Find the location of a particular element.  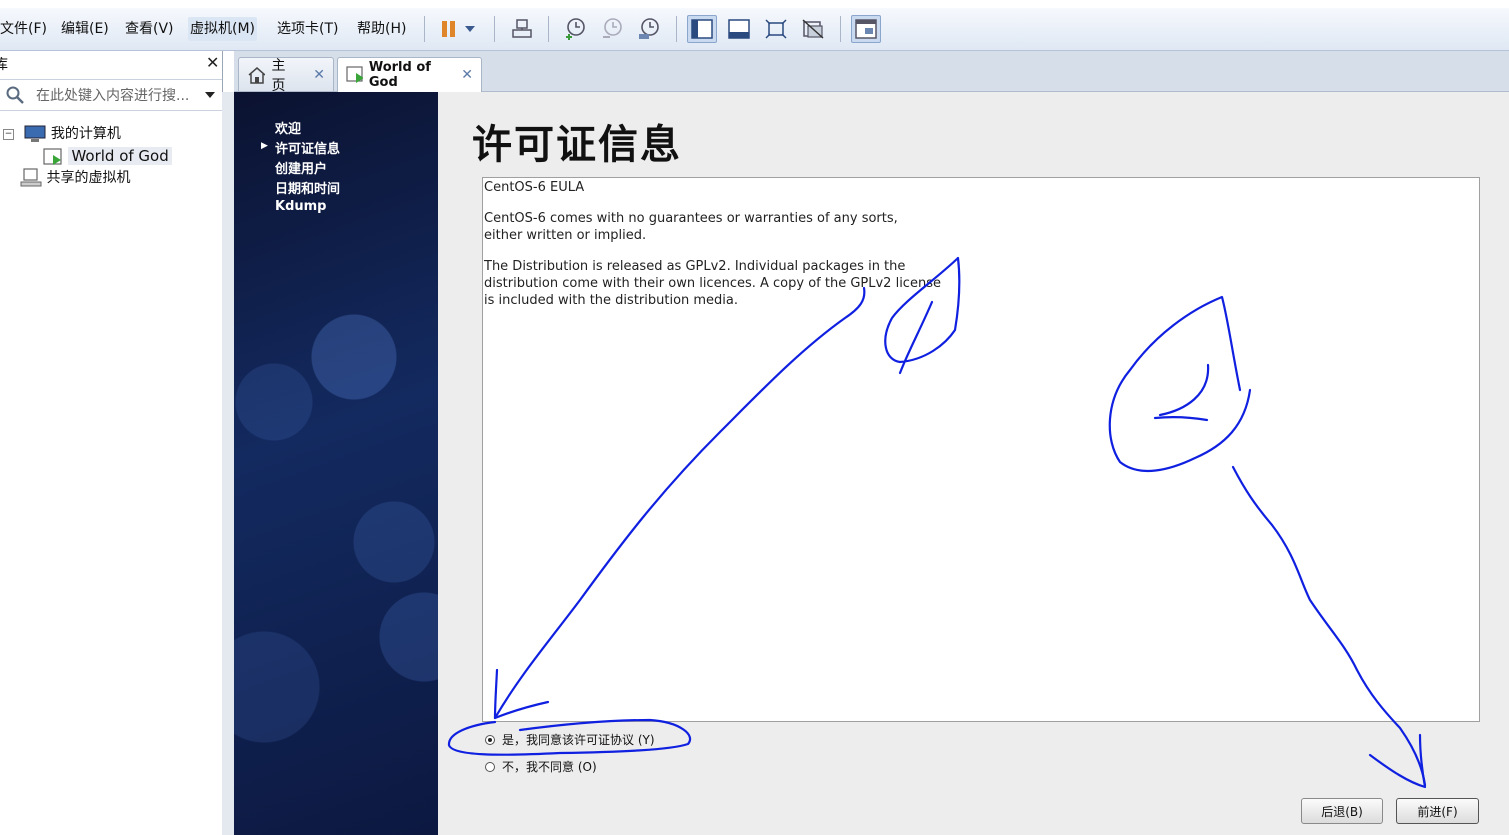

step-kdump: Kdump is located at coordinates (301, 206).